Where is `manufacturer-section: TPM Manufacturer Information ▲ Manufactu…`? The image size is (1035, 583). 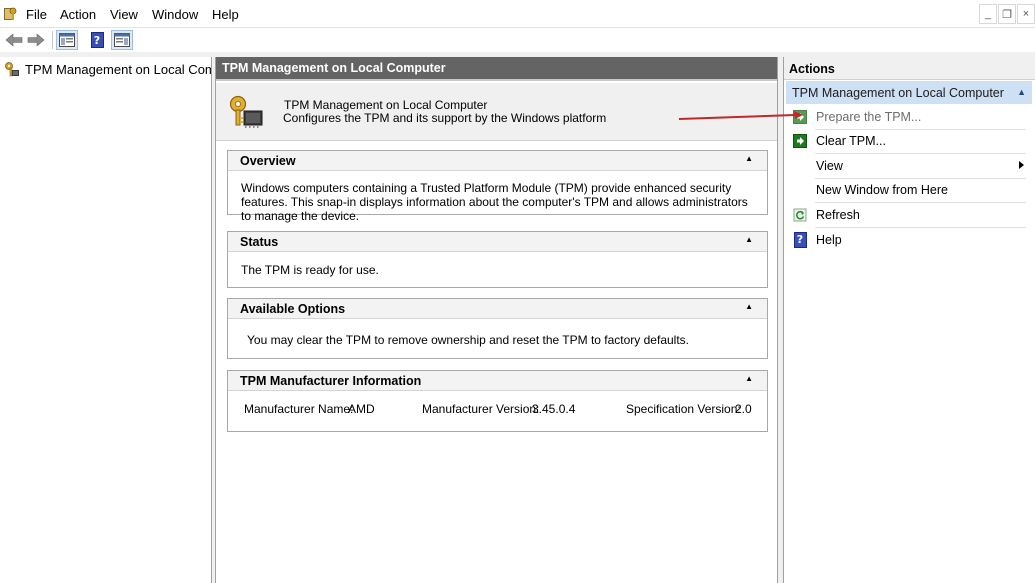
manufacturer-section: TPM Manufacturer Information ▲ Manufactu… is located at coordinates (497, 401).